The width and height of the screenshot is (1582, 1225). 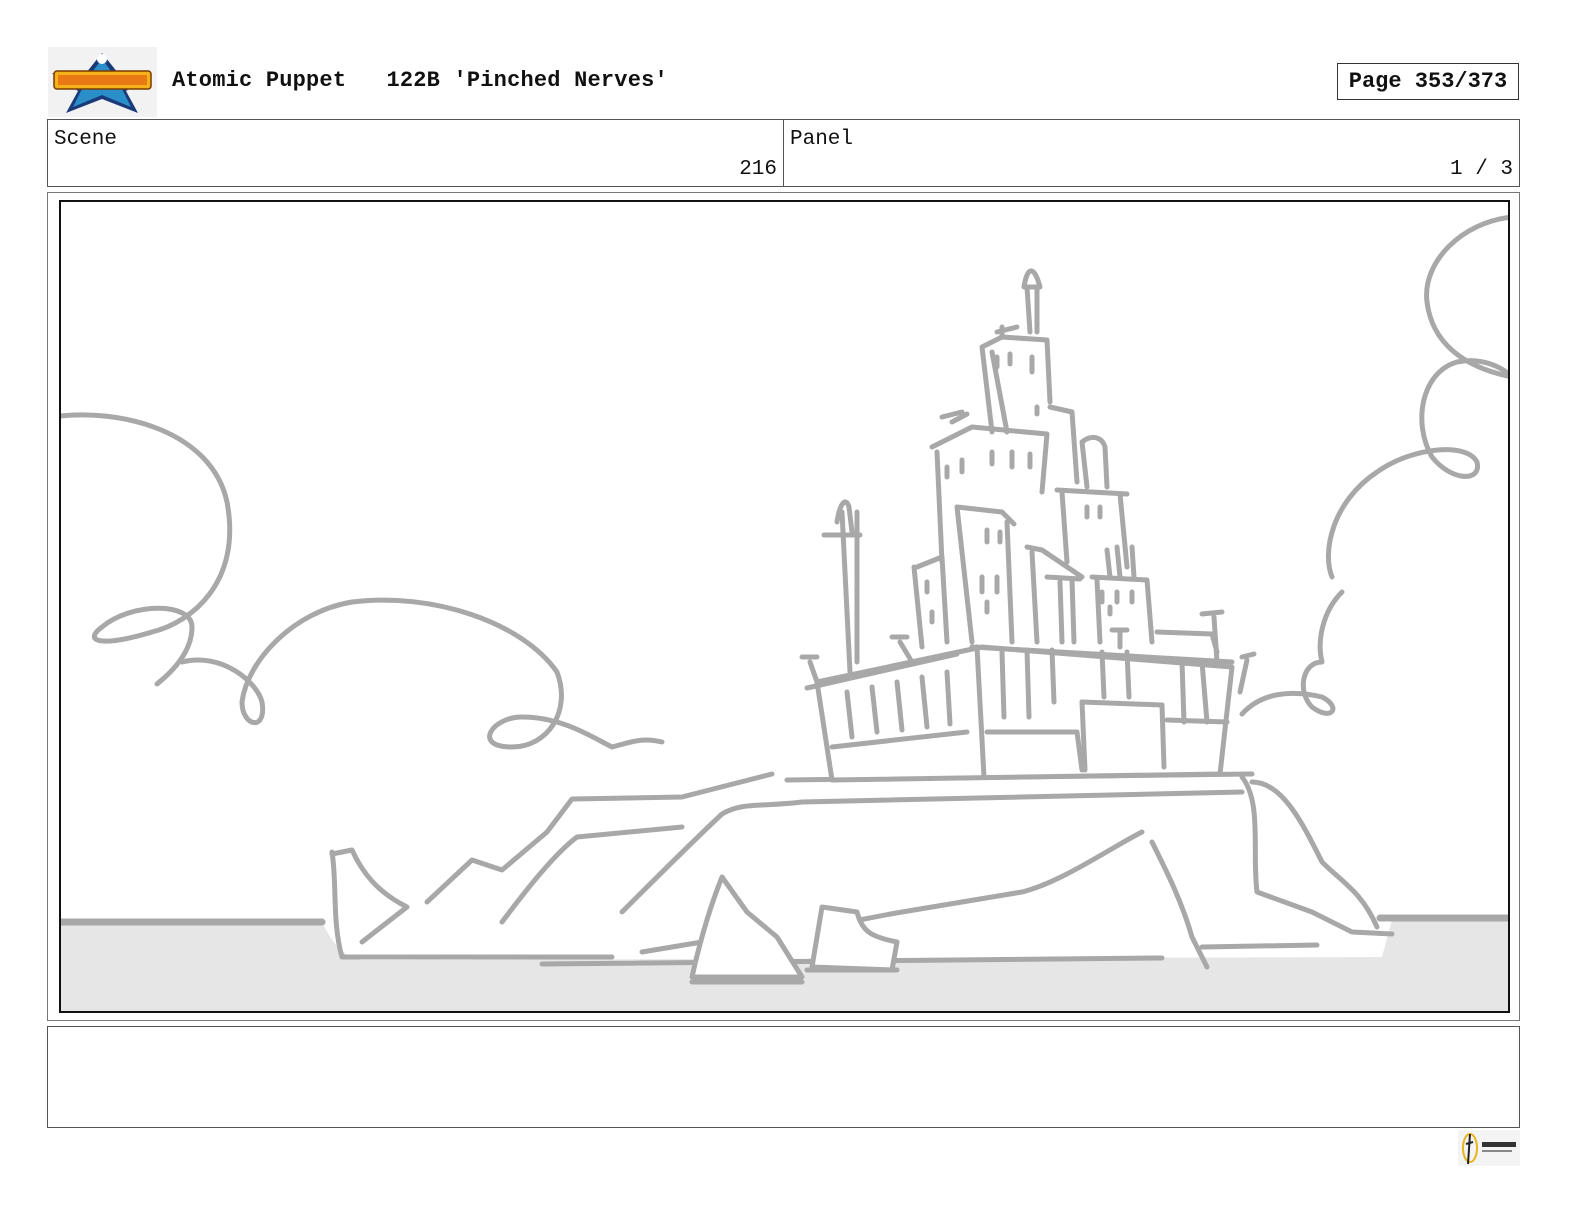 I want to click on panel-notes, so click(x=783, y=1077).